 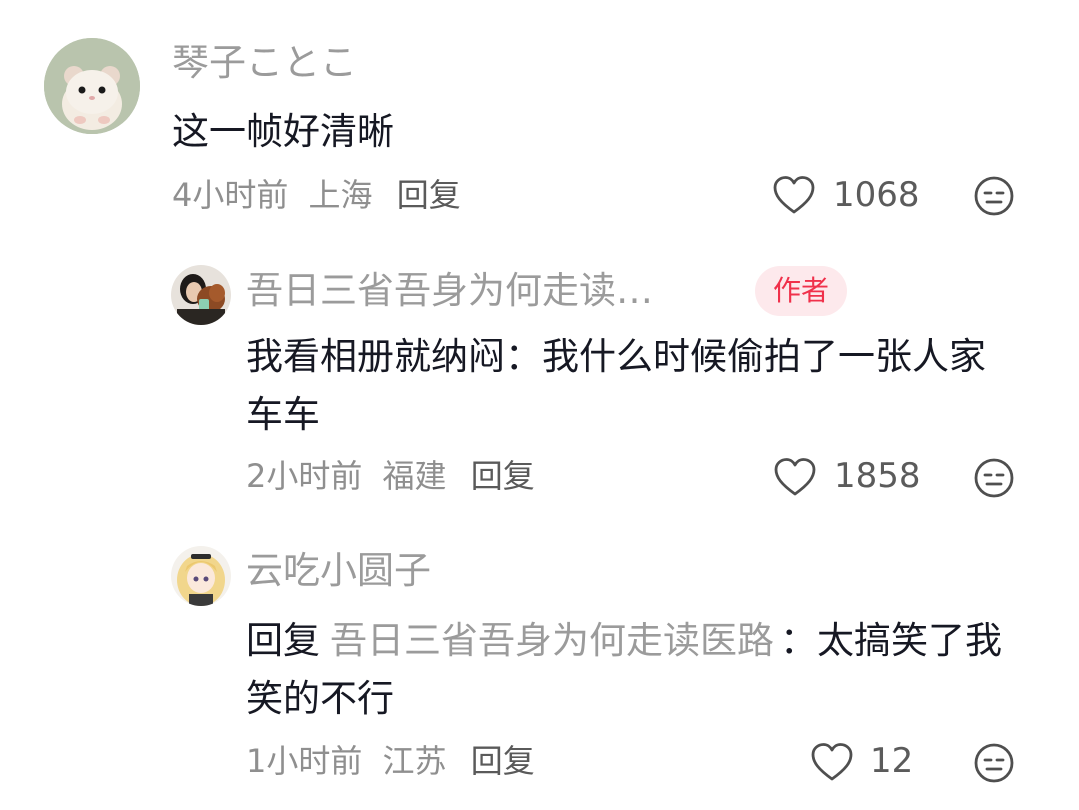 What do you see at coordinates (892, 761) in the screenshot?
I see `like-count: 12` at bounding box center [892, 761].